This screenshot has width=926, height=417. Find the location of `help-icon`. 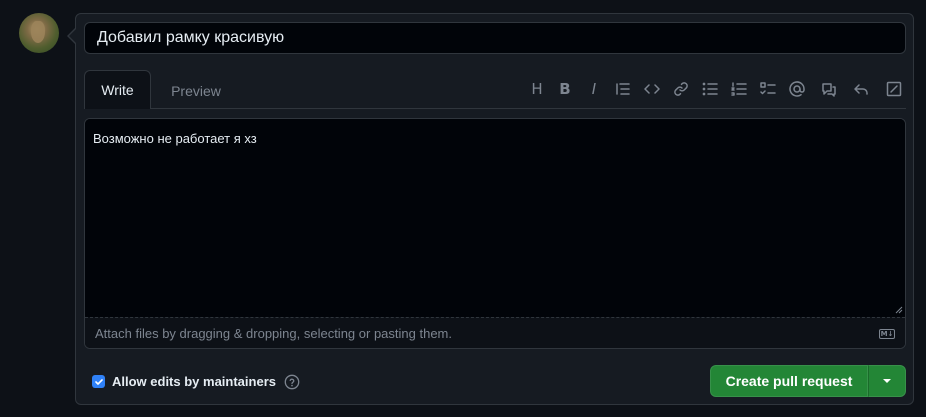

help-icon is located at coordinates (292, 382).